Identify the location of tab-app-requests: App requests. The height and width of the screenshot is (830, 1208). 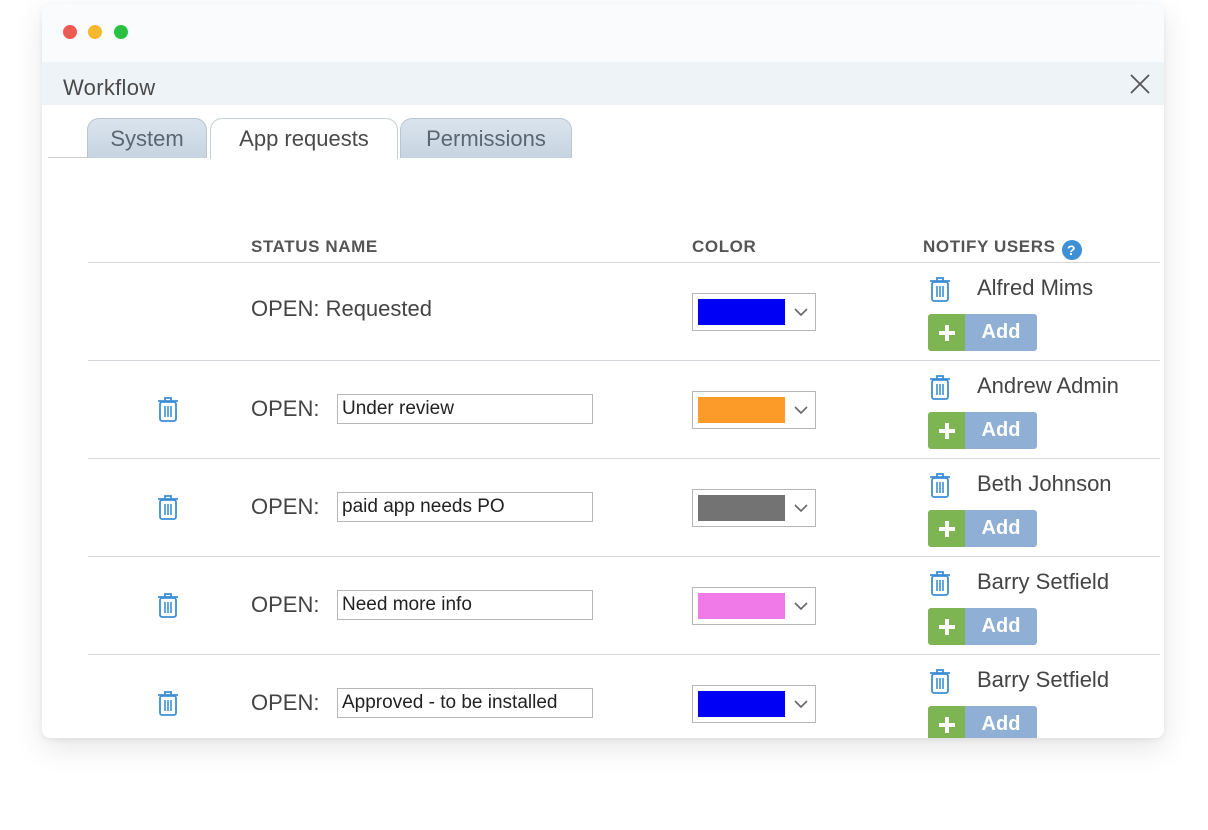
(304, 138).